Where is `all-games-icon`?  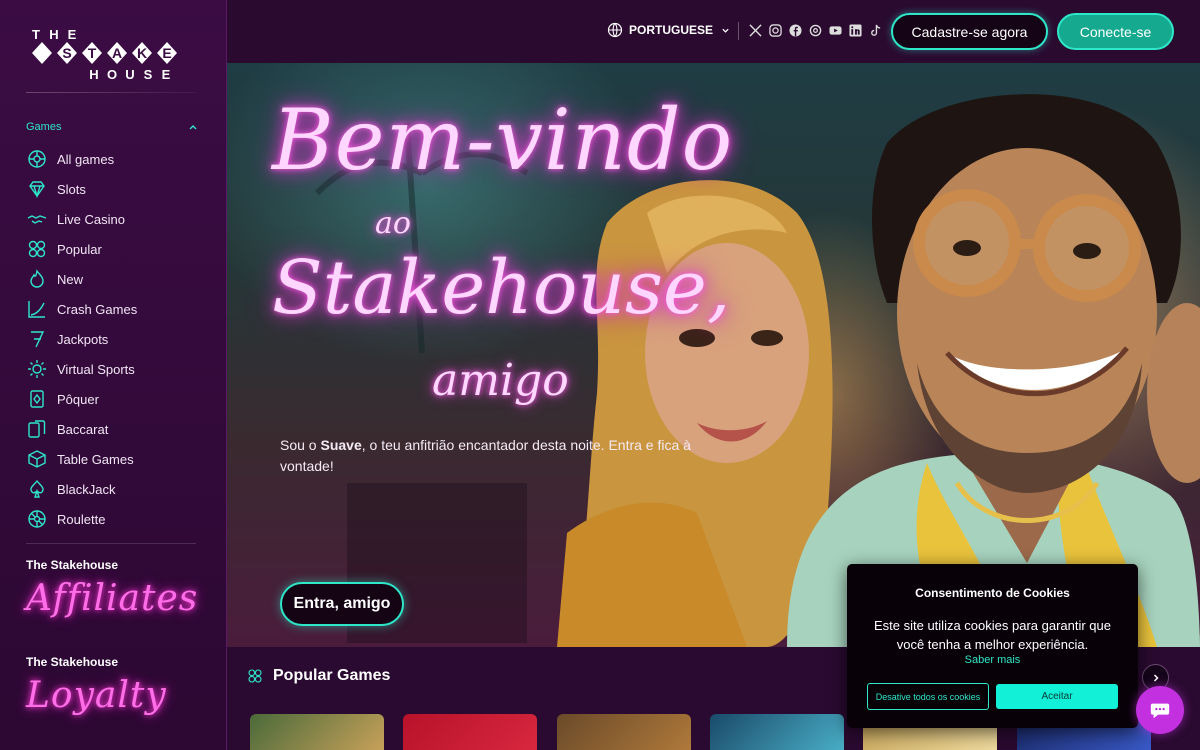
all-games-icon is located at coordinates (36, 159).